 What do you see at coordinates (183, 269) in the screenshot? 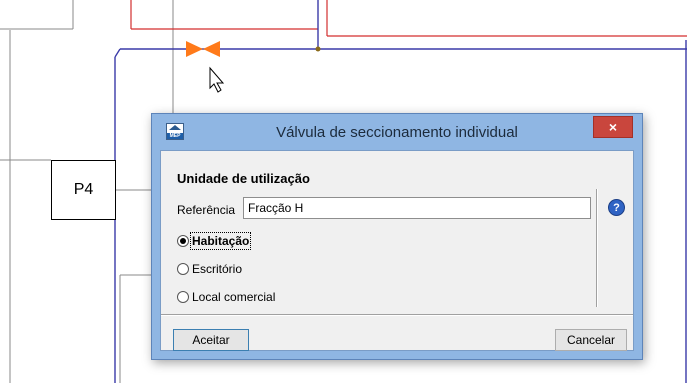
I see `radio-escritorio` at bounding box center [183, 269].